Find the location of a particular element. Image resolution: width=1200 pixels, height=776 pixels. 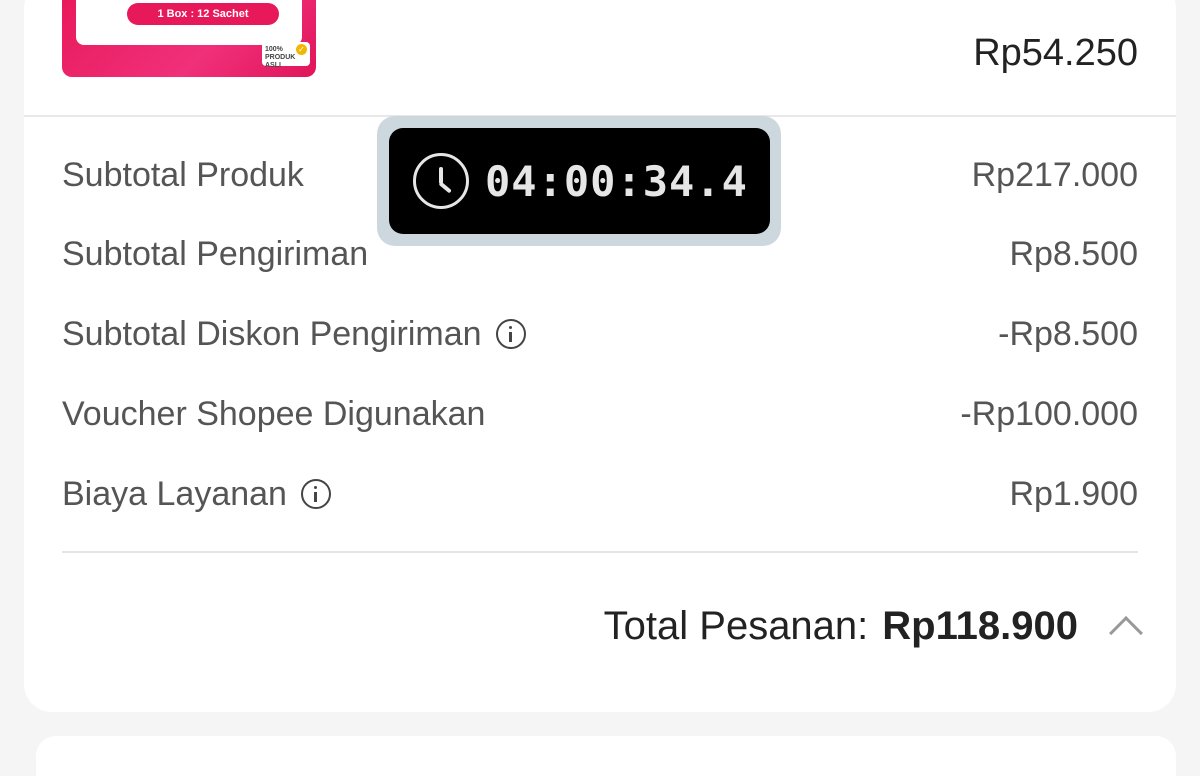

product-thumbnail-panel: 1 Box : 12 Sachet is located at coordinates (189, 22).